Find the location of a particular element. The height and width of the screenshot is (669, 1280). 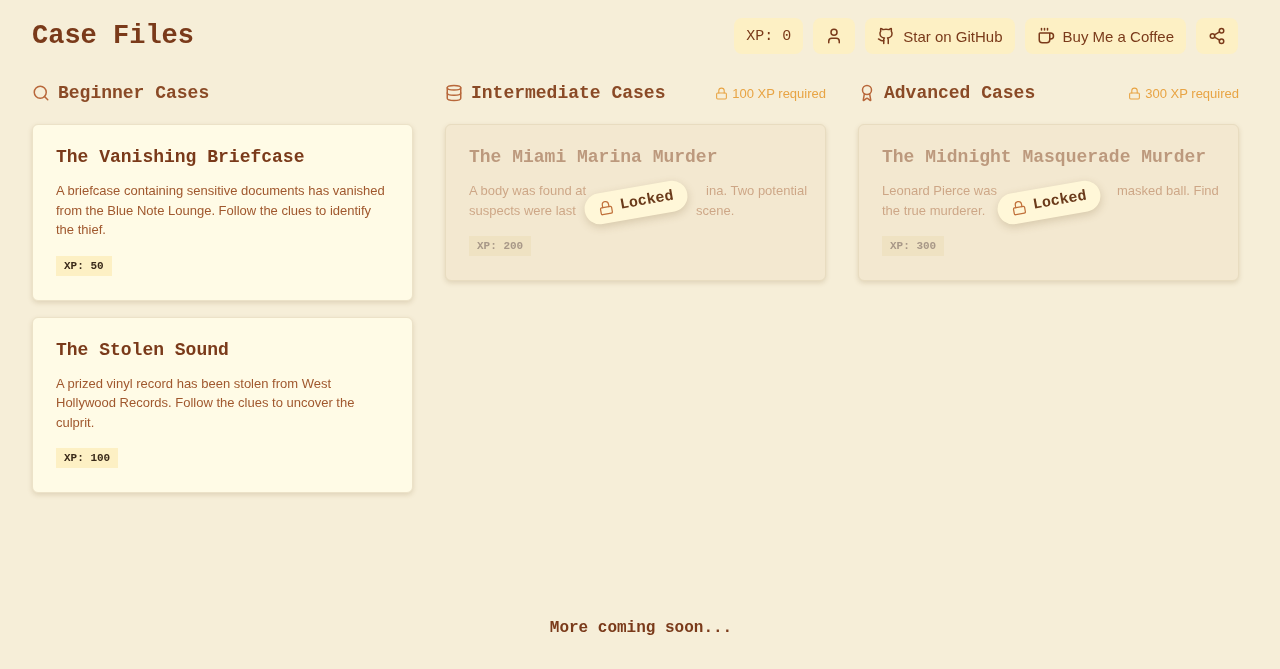

locked-badge: Locked is located at coordinates (1049, 202).